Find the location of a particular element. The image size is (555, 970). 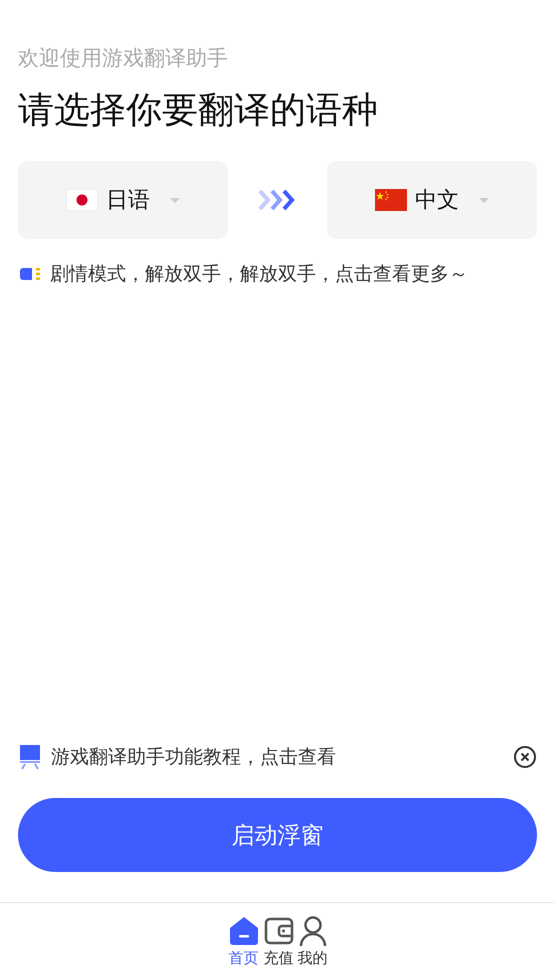

language-selector: 日语 is located at coordinates (123, 200).